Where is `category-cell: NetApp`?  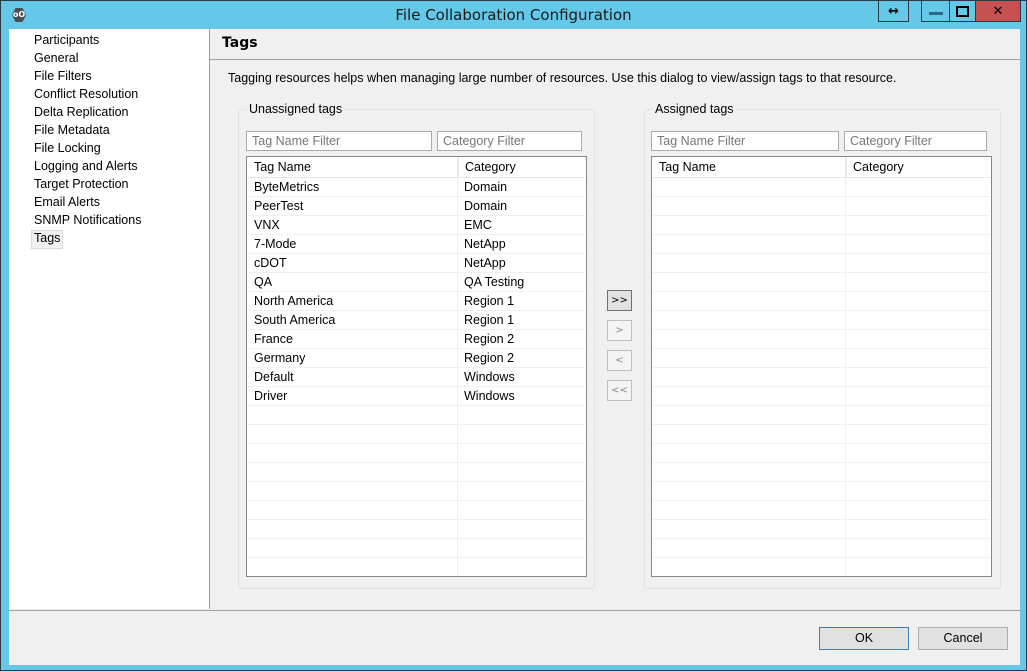 category-cell: NetApp is located at coordinates (485, 263).